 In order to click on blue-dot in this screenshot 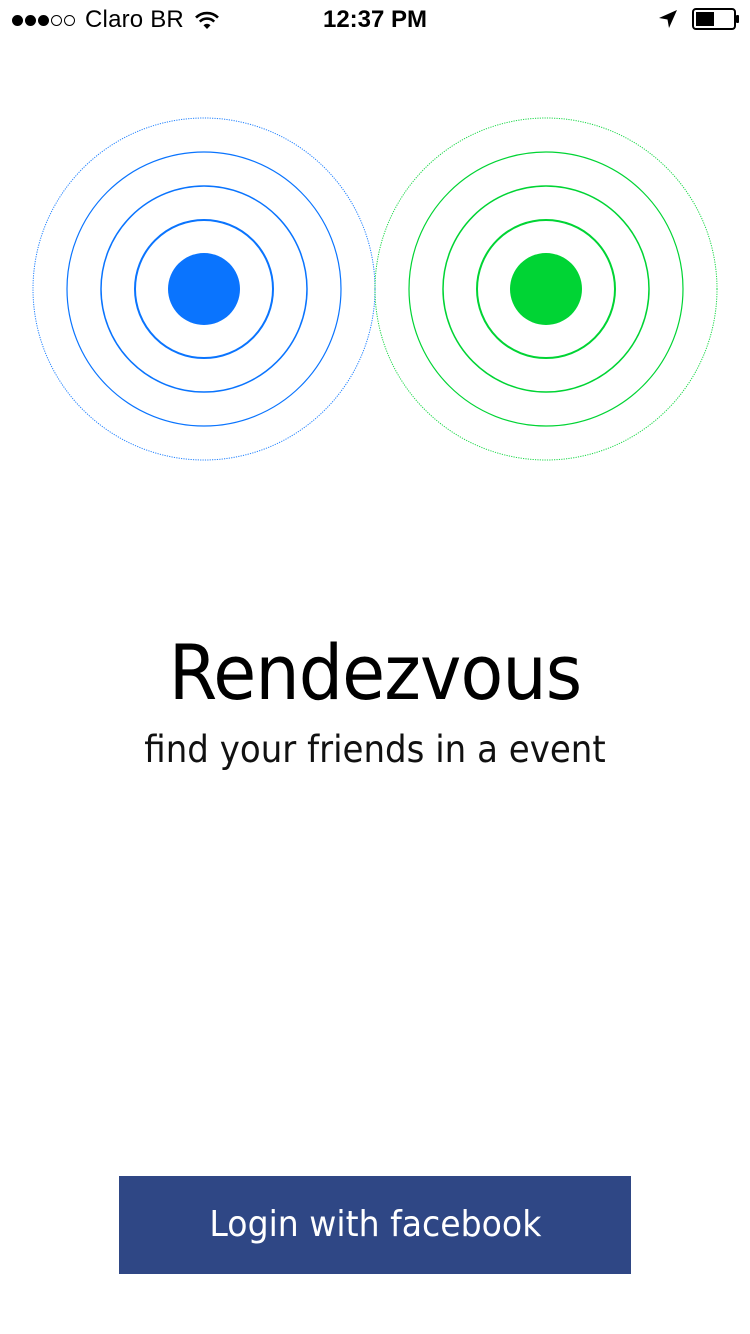, I will do `click(204, 289)`.